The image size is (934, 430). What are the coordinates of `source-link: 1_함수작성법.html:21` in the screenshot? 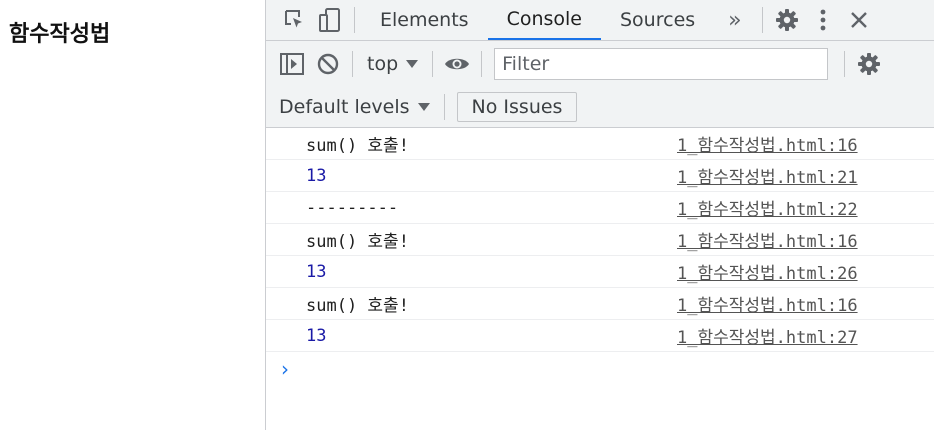 It's located at (767, 175).